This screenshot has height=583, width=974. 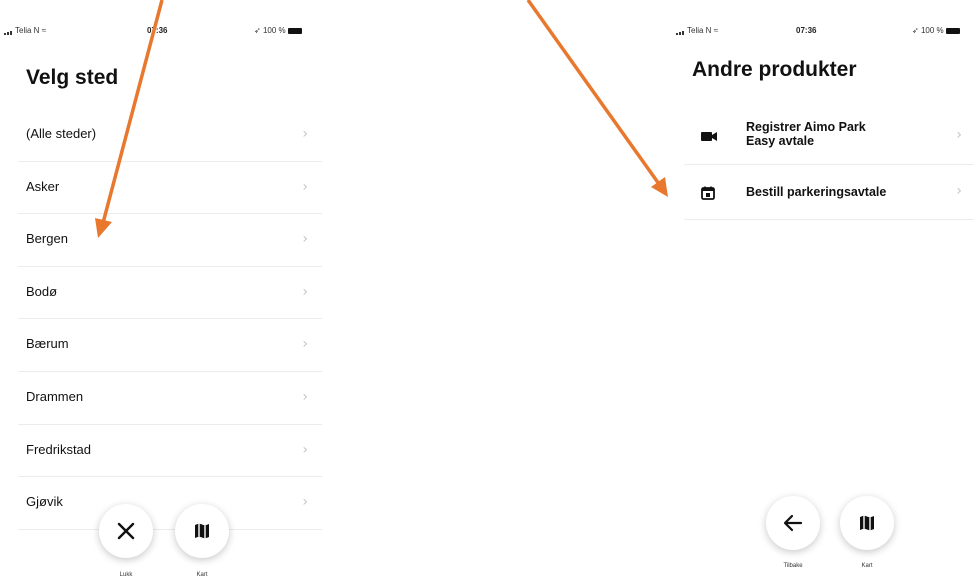 What do you see at coordinates (43, 186) in the screenshot?
I see `list-item-label: Asker` at bounding box center [43, 186].